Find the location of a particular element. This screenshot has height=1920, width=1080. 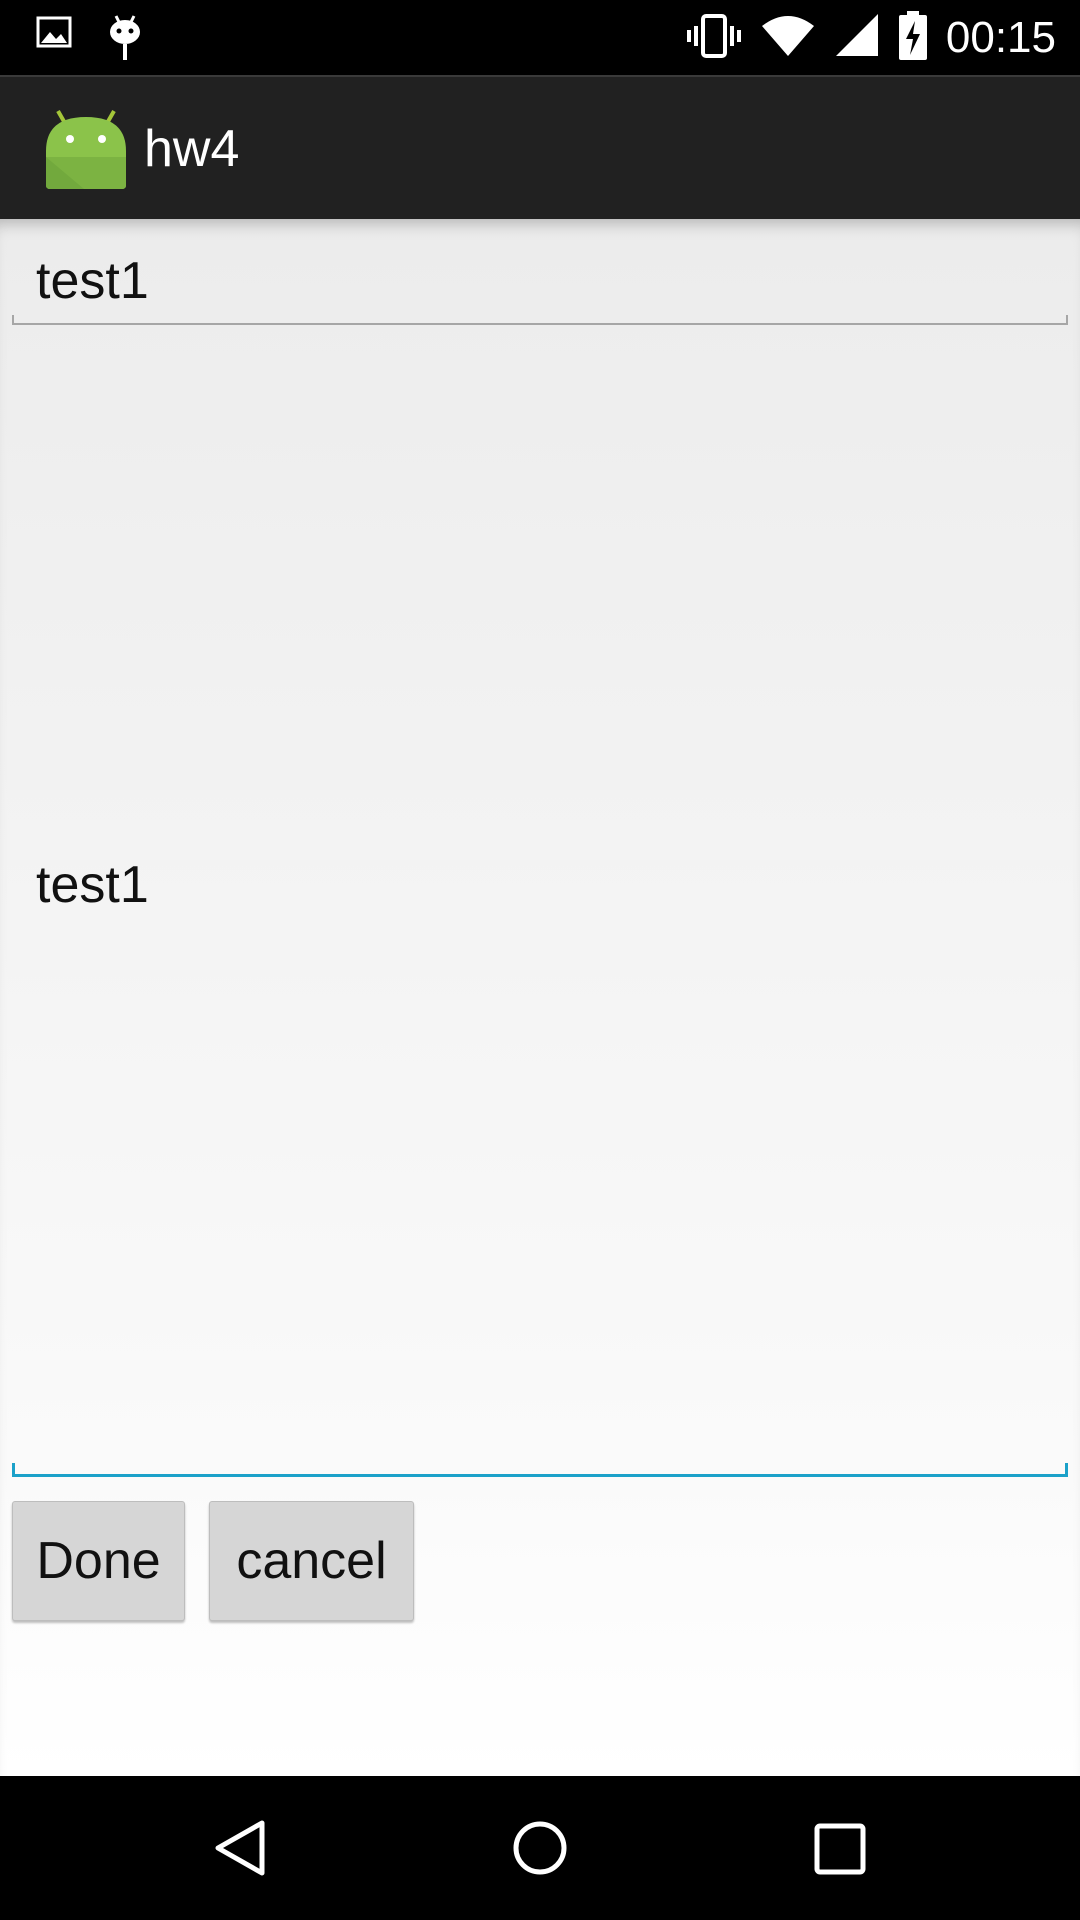

system-icons: 00:15 is located at coordinates (871, 38).